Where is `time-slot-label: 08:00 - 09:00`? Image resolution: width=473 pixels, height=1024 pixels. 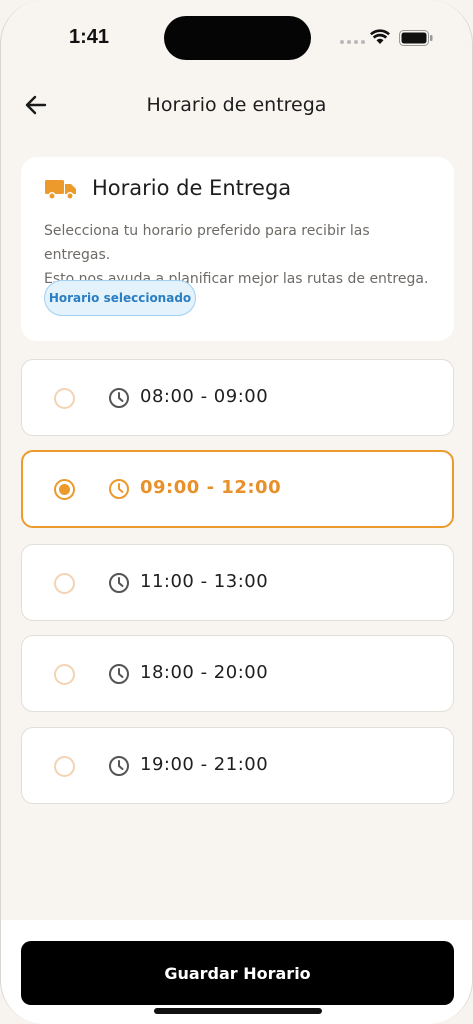 time-slot-label: 08:00 - 09:00 is located at coordinates (204, 396).